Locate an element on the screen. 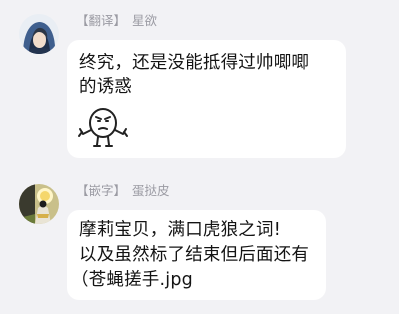 Image resolution: width=399 pixels, height=314 pixels. sender-line: 【嵌字】 蛋挞皮 is located at coordinates (123, 191).